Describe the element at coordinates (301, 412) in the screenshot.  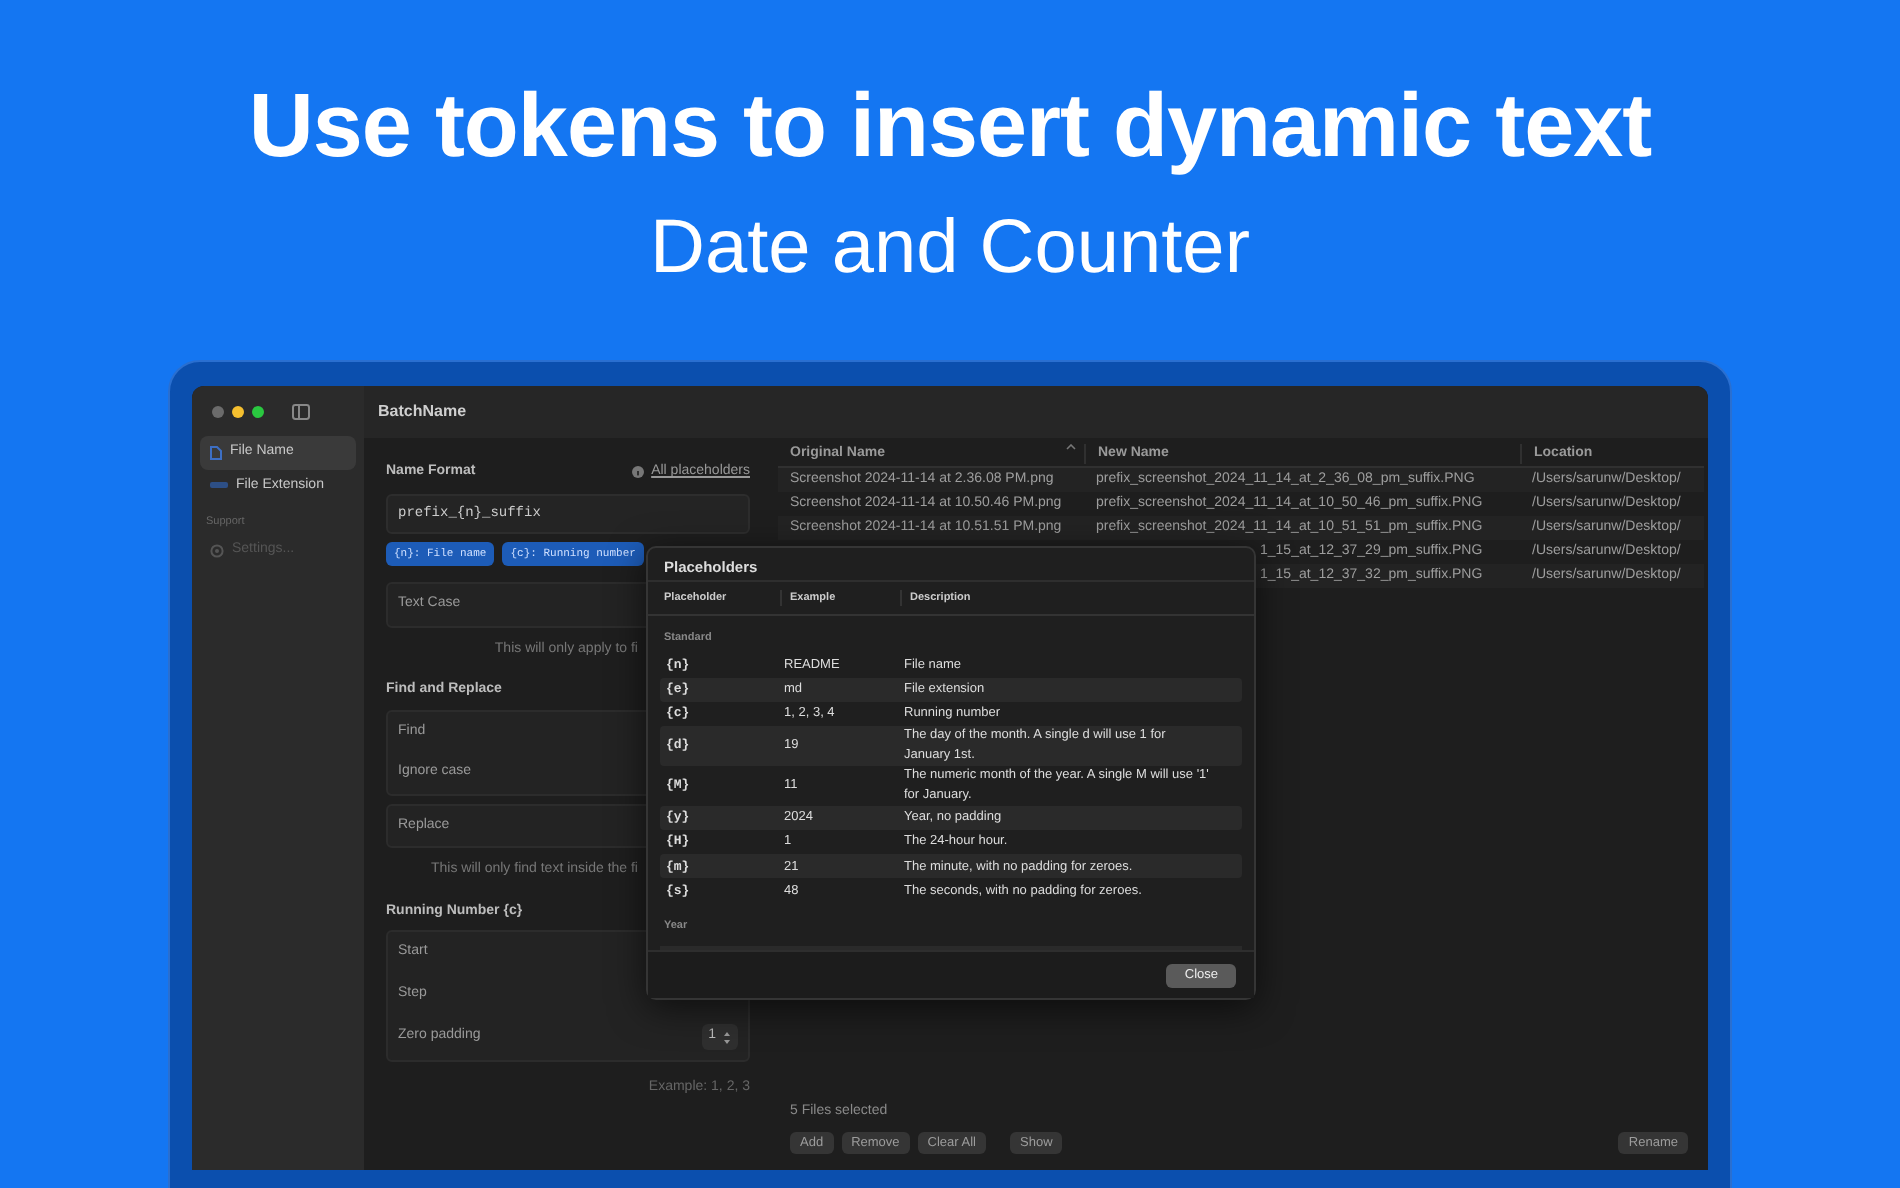
I see `sidebar-toggle-icon` at that location.